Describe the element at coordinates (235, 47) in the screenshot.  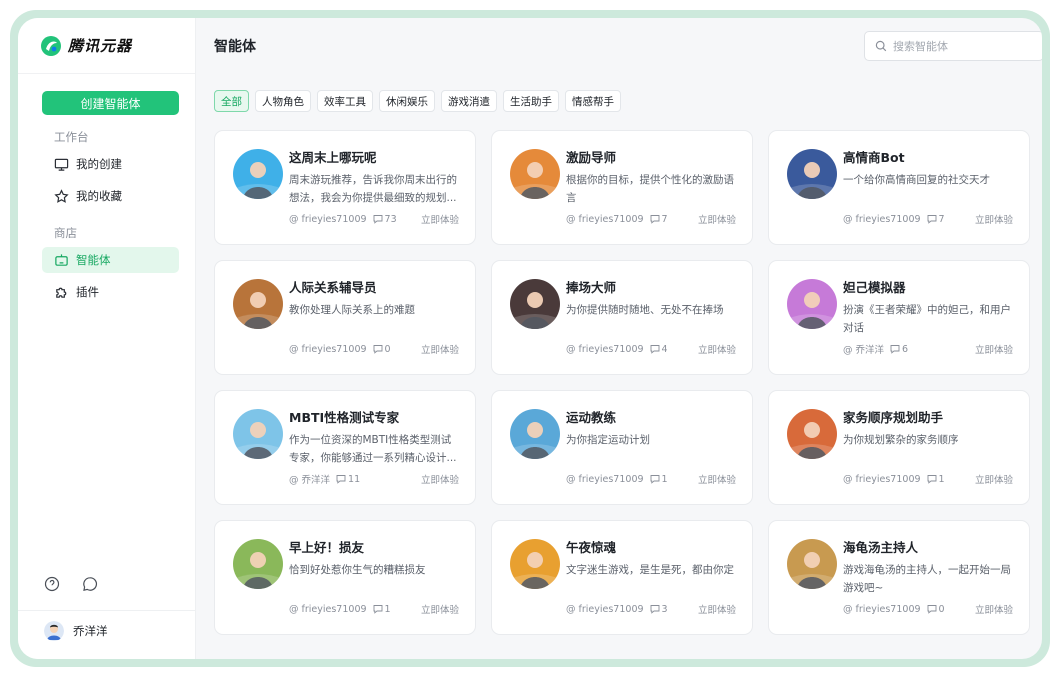
I see `page-title: 智能体` at that location.